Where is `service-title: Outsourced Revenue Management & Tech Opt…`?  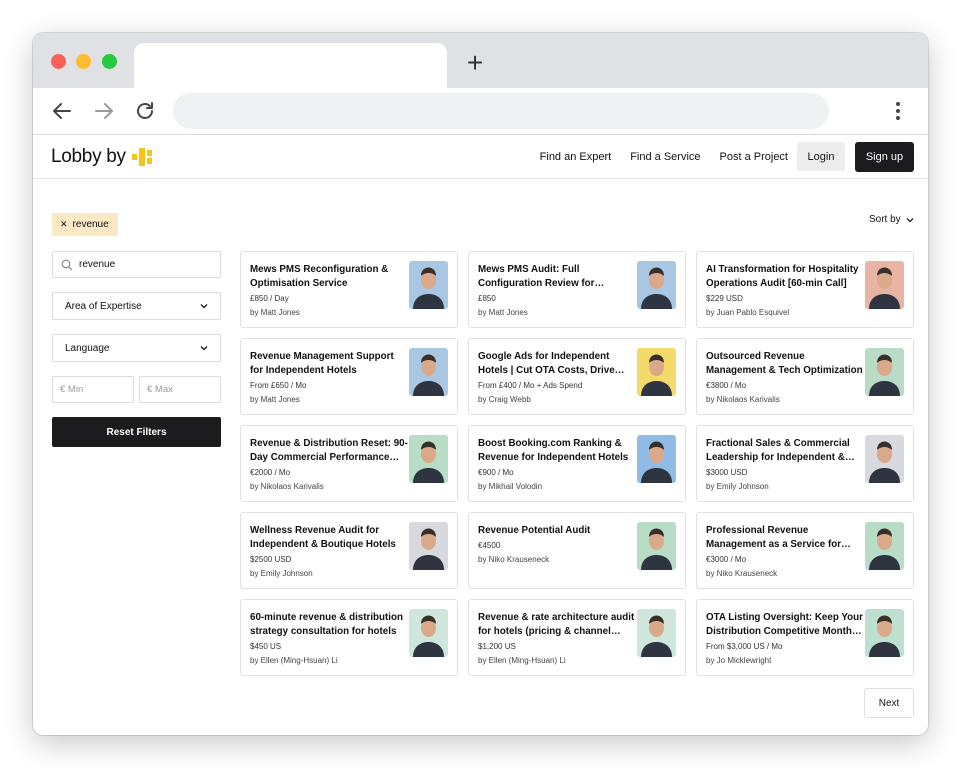 service-title: Outsourced Revenue Management & Tech Opt… is located at coordinates (785, 364).